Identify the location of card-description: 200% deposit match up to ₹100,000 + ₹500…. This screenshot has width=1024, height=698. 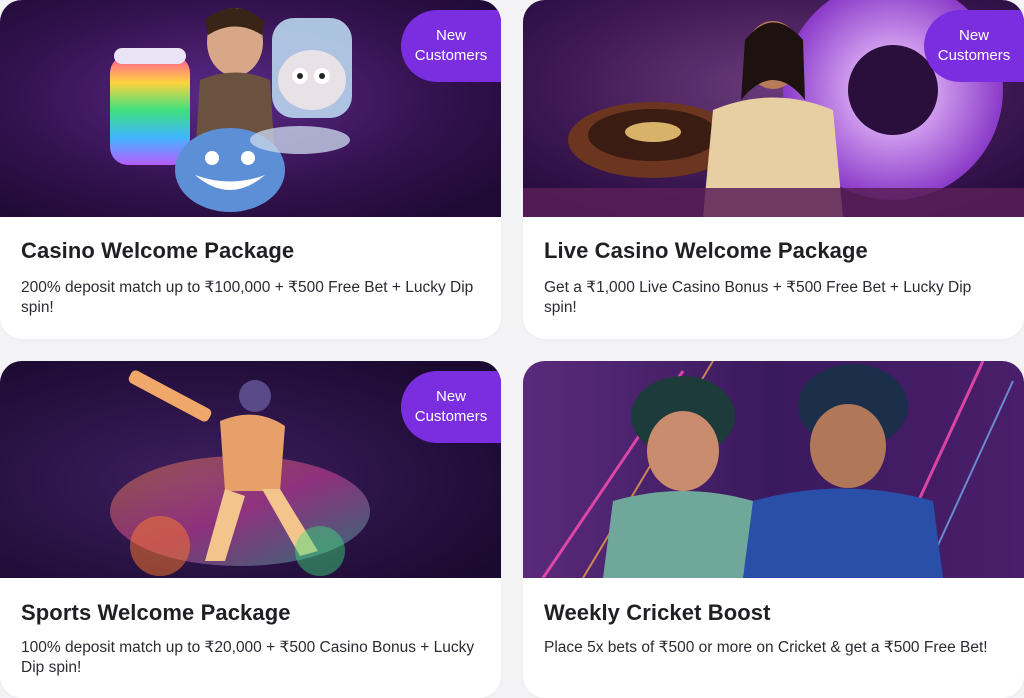
(247, 297).